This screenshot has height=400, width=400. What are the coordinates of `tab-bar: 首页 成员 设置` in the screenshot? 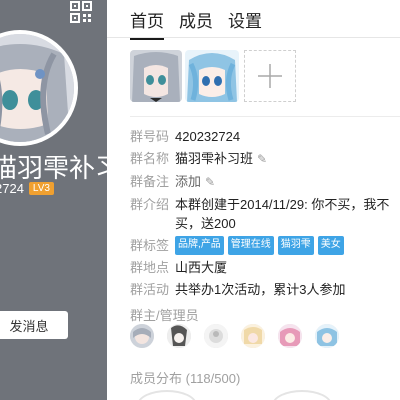 It's located at (196, 23).